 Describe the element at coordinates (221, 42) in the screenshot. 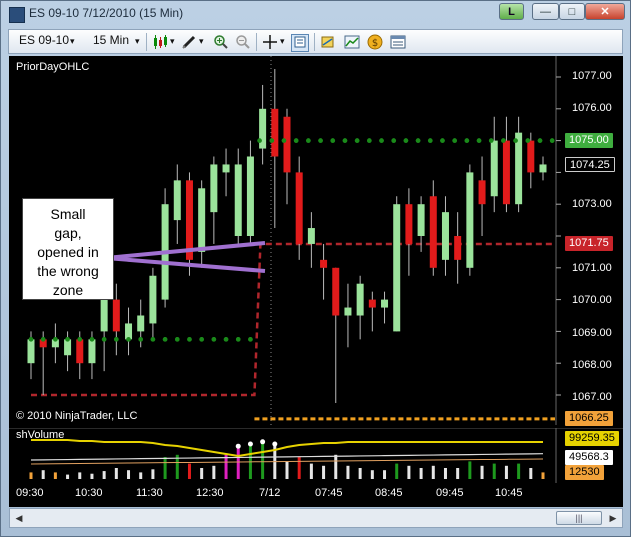

I see `zoom-in-icon` at that location.